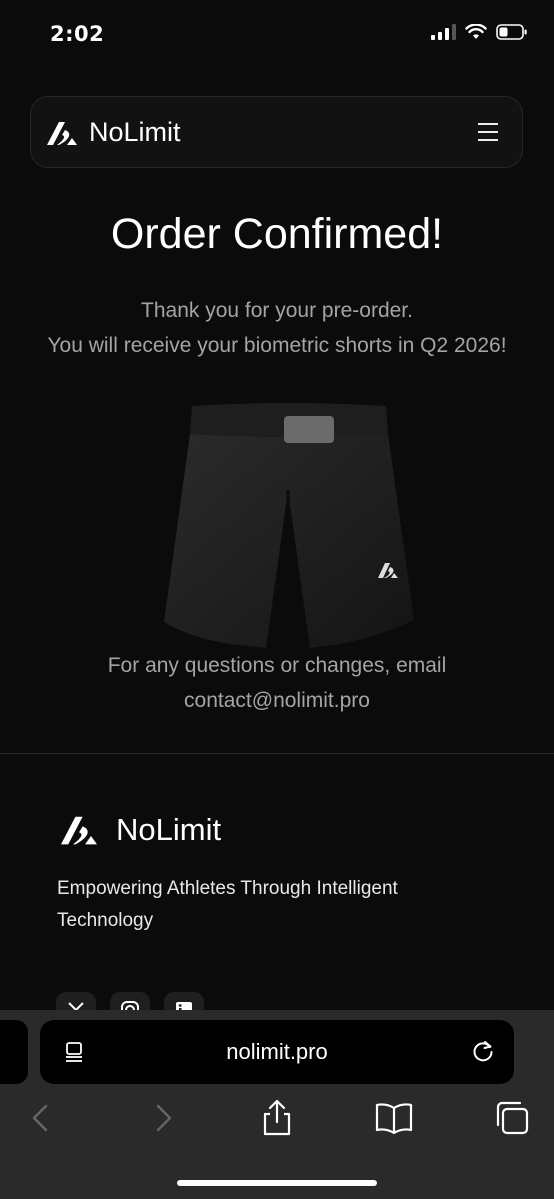  Describe the element at coordinates (42, 1118) in the screenshot. I see `back-icon` at that location.